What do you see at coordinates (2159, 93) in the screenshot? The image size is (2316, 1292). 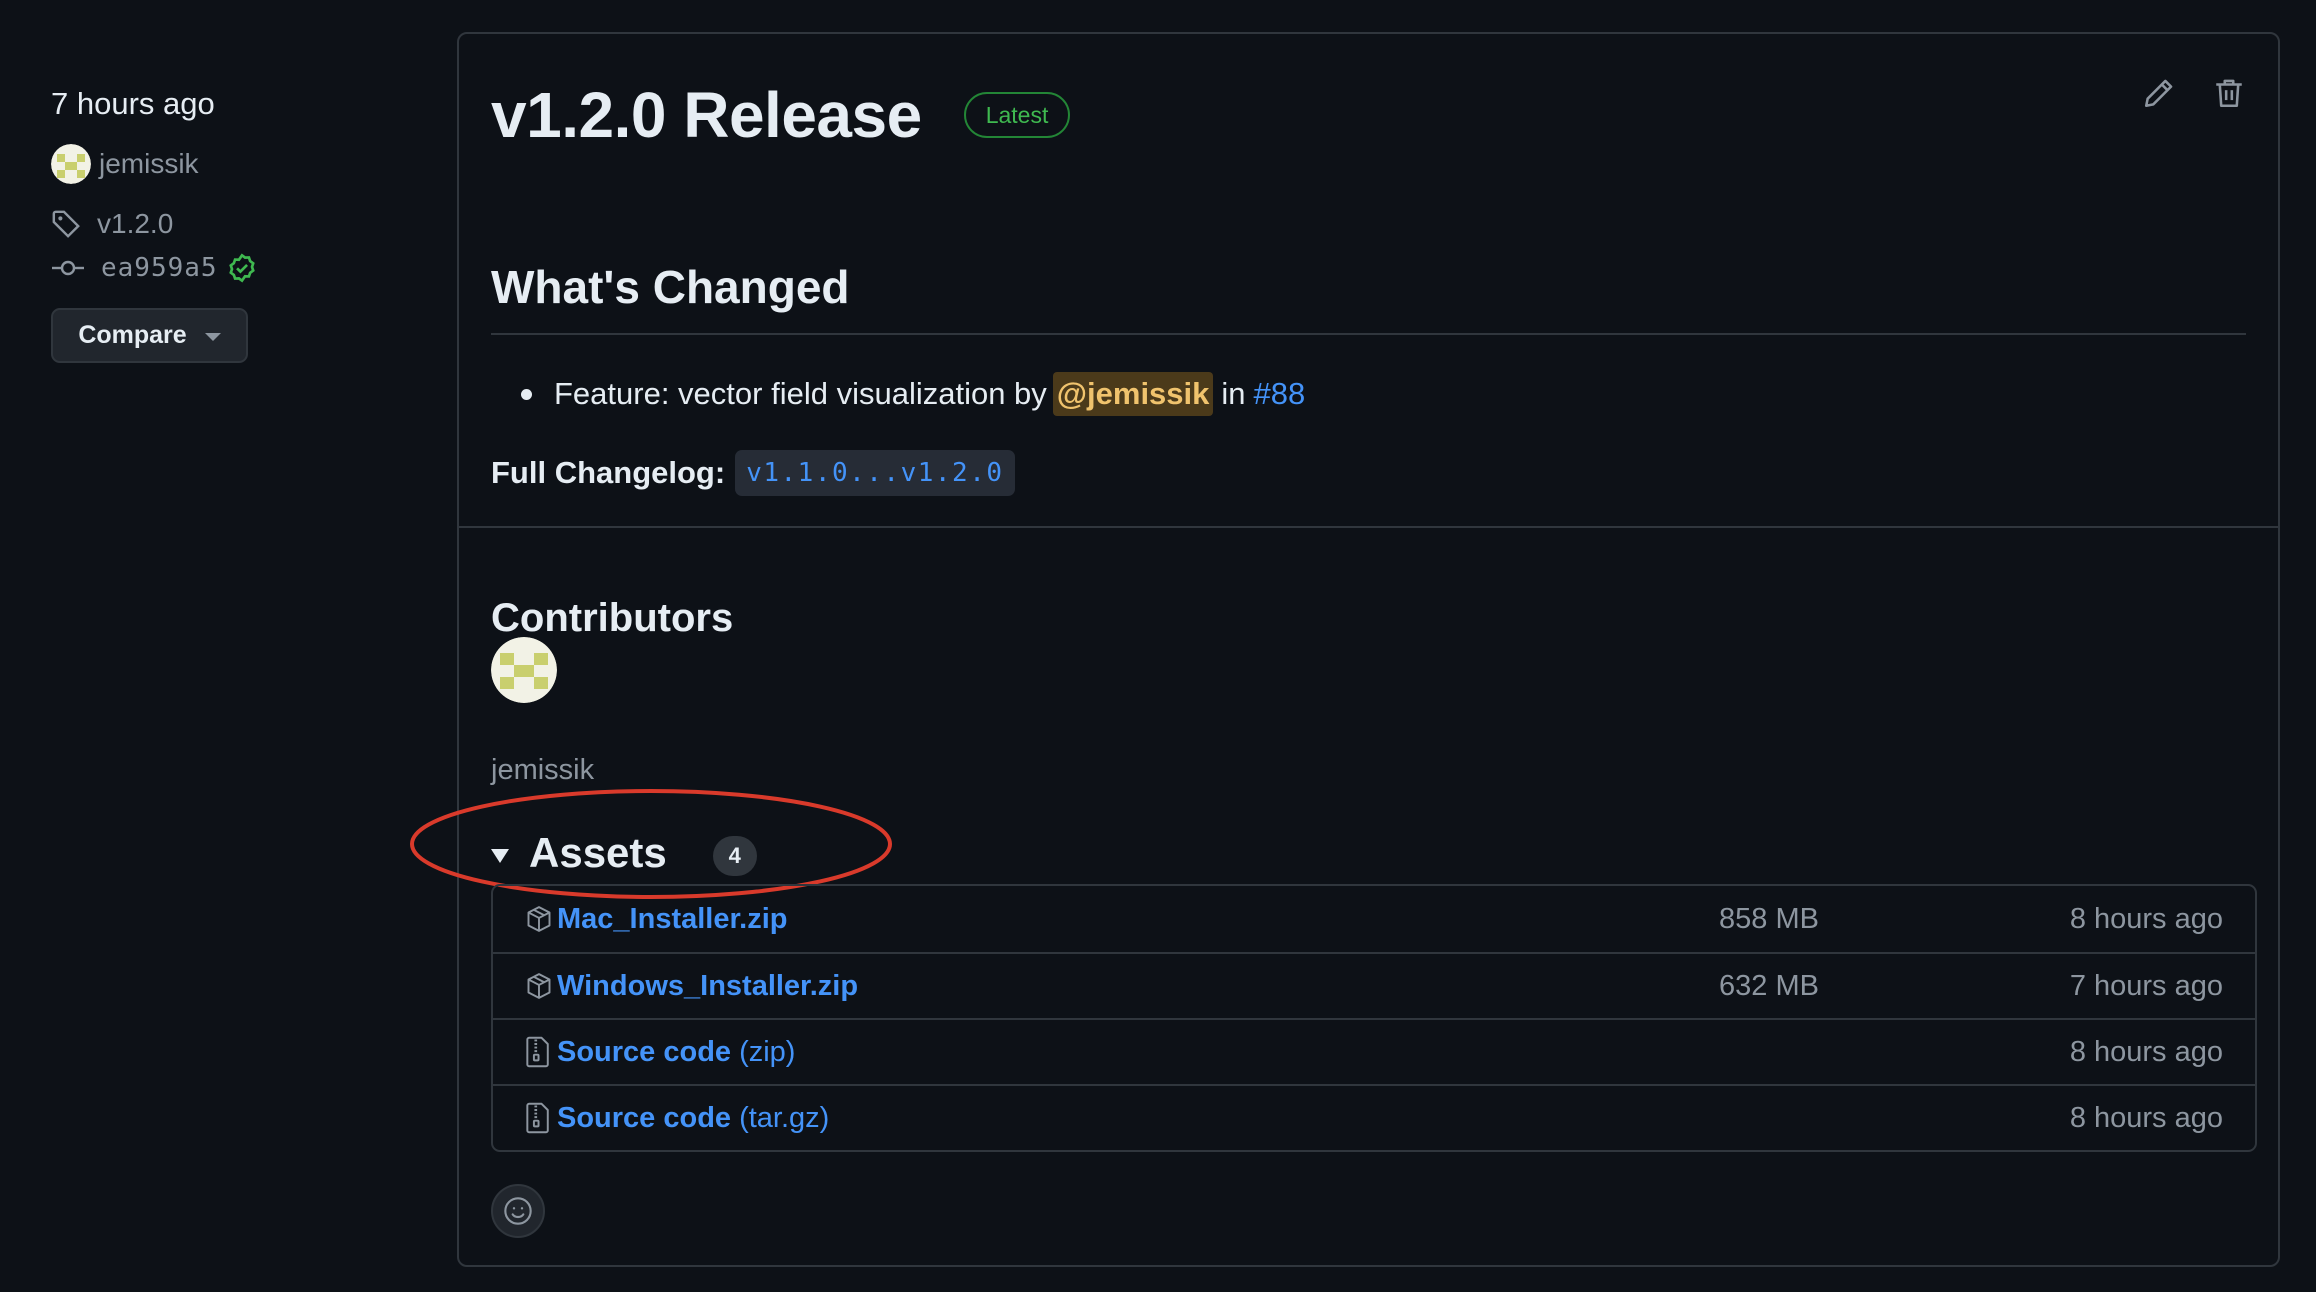 I see `pencil-icon` at bounding box center [2159, 93].